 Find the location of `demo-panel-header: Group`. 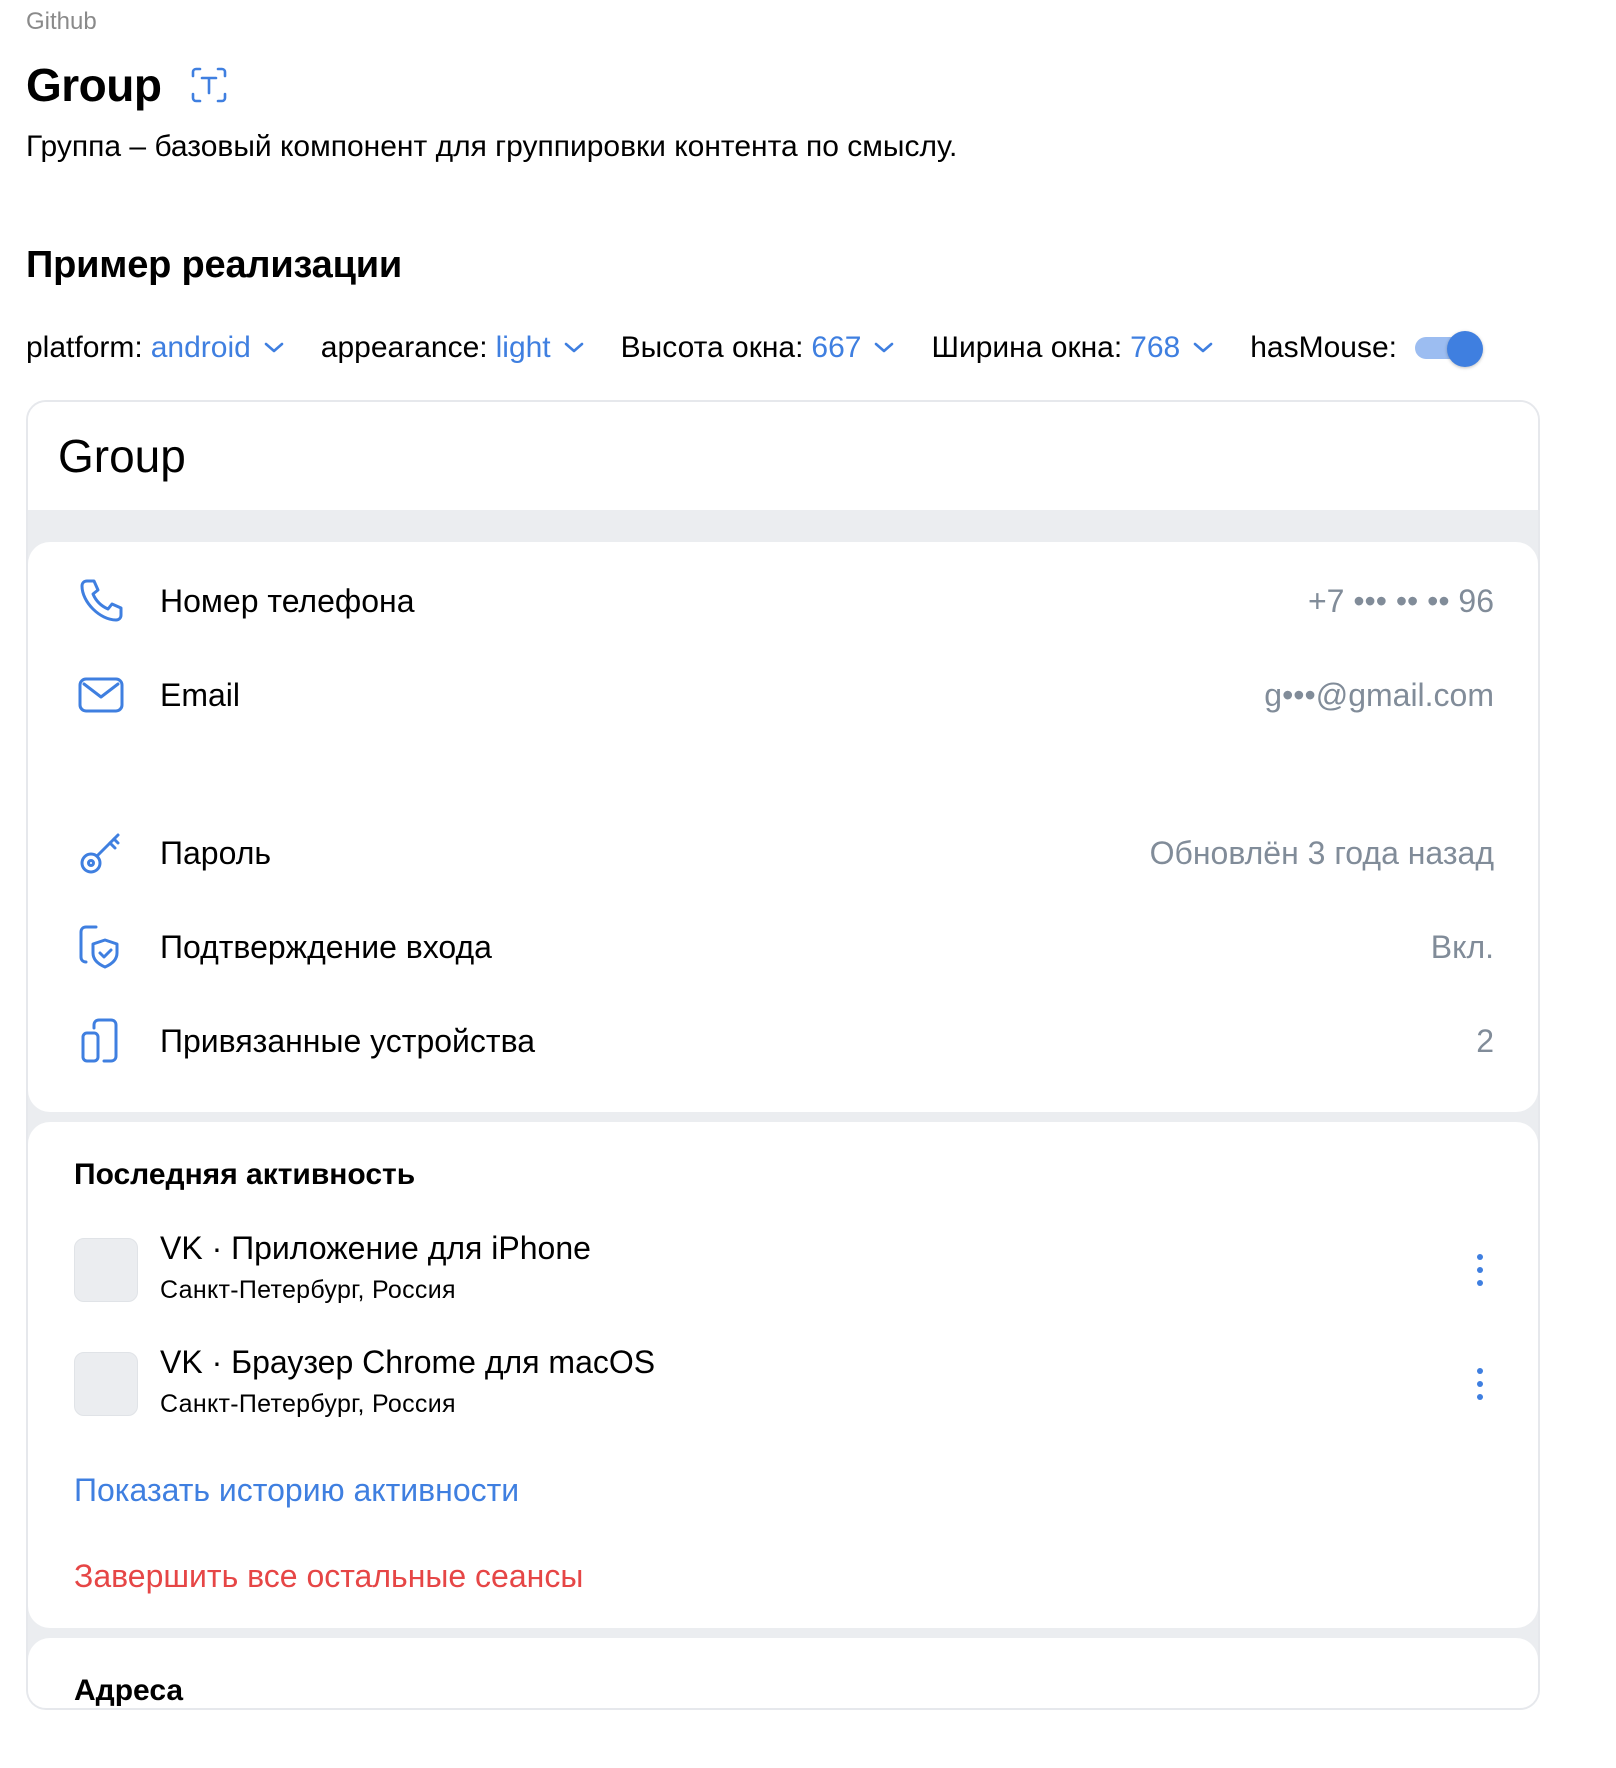

demo-panel-header: Group is located at coordinates (783, 456).